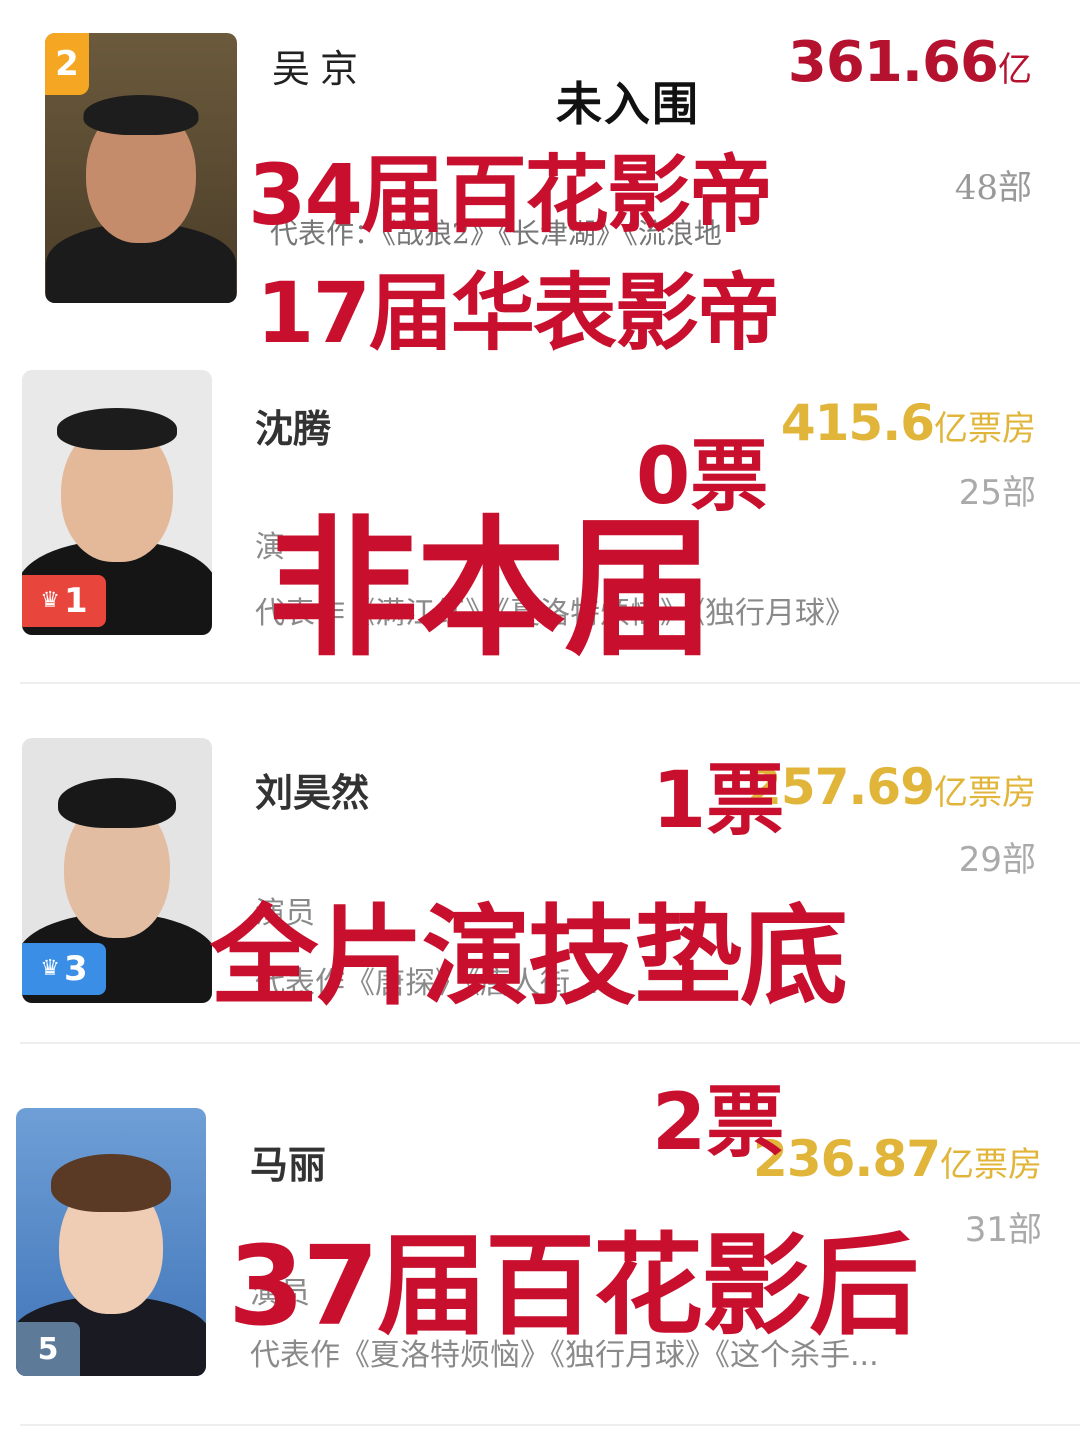  Describe the element at coordinates (908, 423) in the screenshot. I see `box-office-total: 415.6亿票房` at that location.